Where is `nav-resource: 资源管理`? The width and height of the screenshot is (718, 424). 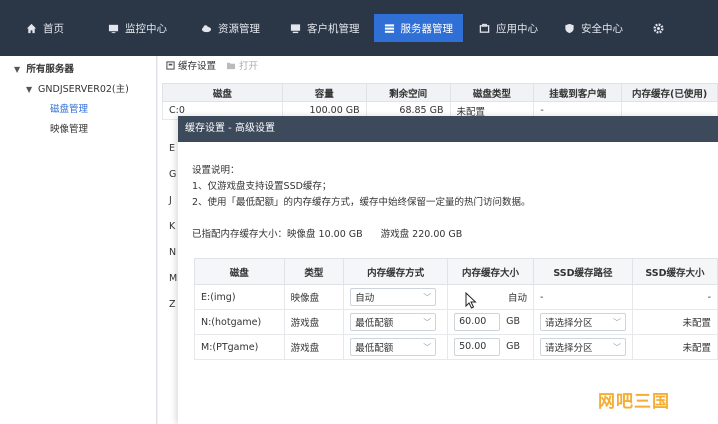
nav-resource: 资源管理 is located at coordinates (230, 28).